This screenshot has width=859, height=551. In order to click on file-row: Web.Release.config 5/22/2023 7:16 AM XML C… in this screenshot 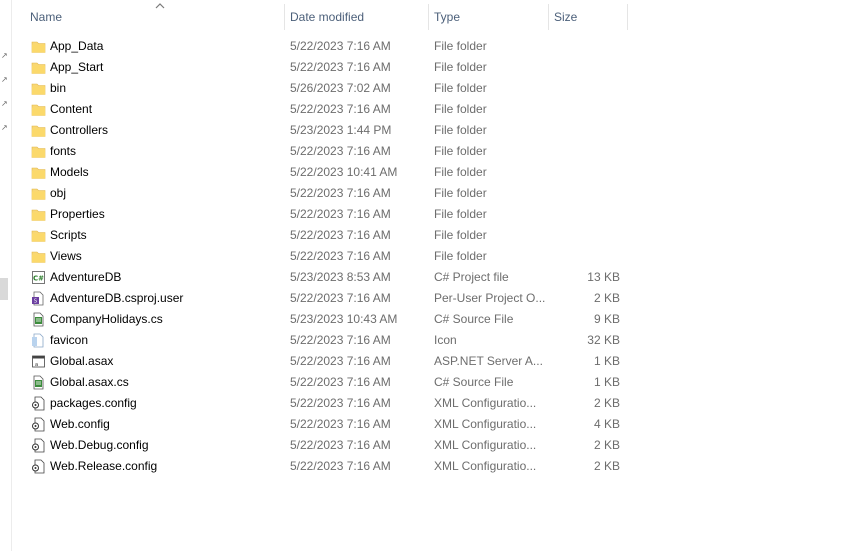, I will do `click(435, 466)`.